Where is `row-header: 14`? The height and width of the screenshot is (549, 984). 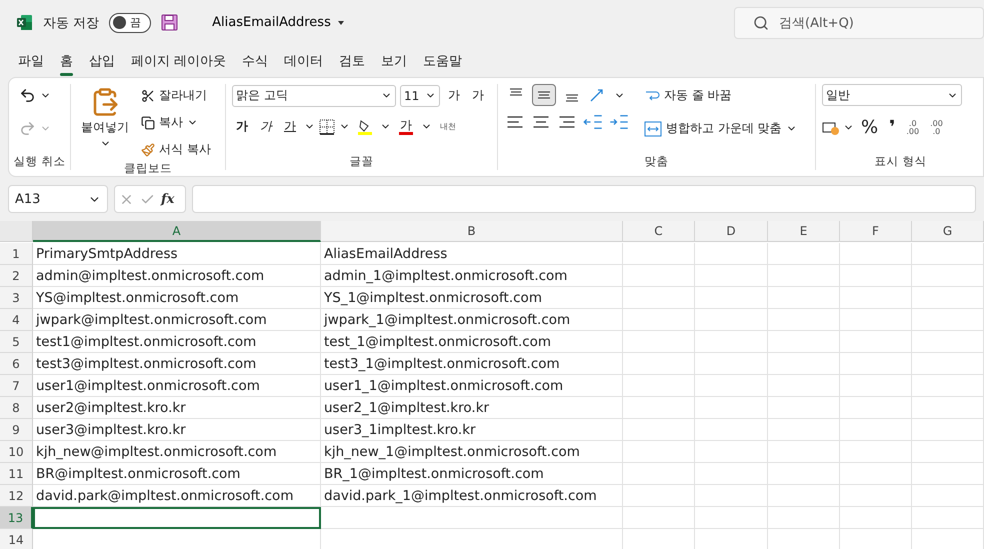 row-header: 14 is located at coordinates (16, 539).